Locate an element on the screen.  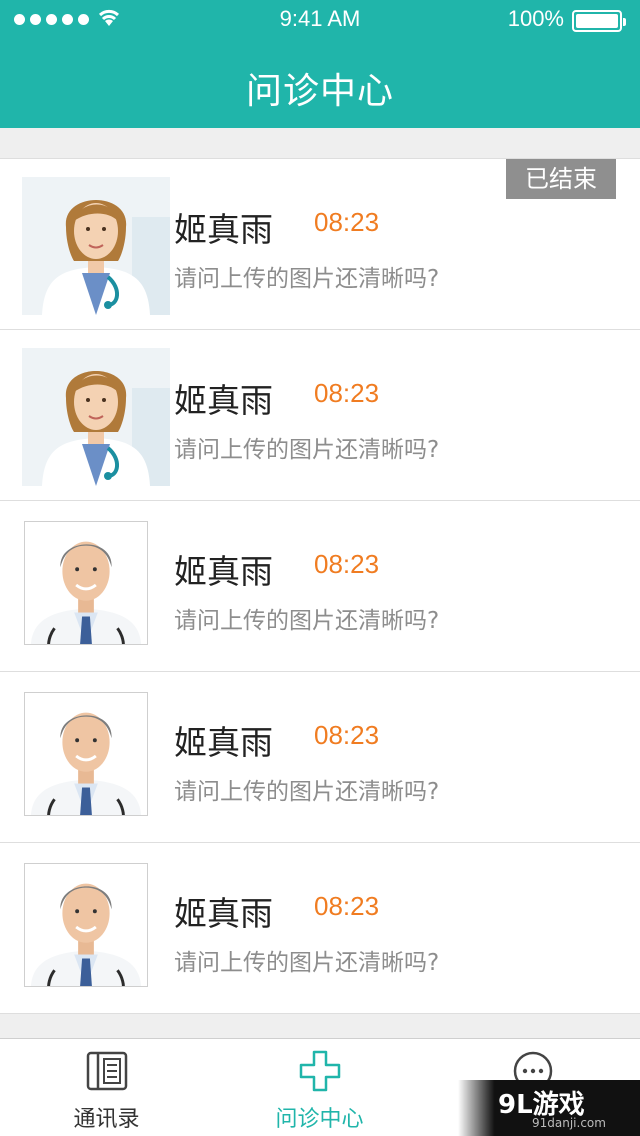
top-bar: 9:41 AM 100% 问诊中心 is located at coordinates (320, 64).